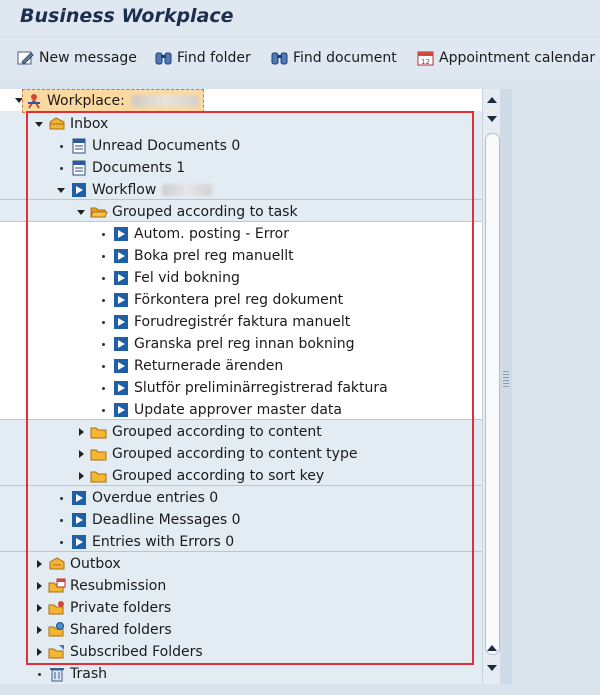  I want to click on tree-item-resubmission: Resubmission, so click(241, 586).